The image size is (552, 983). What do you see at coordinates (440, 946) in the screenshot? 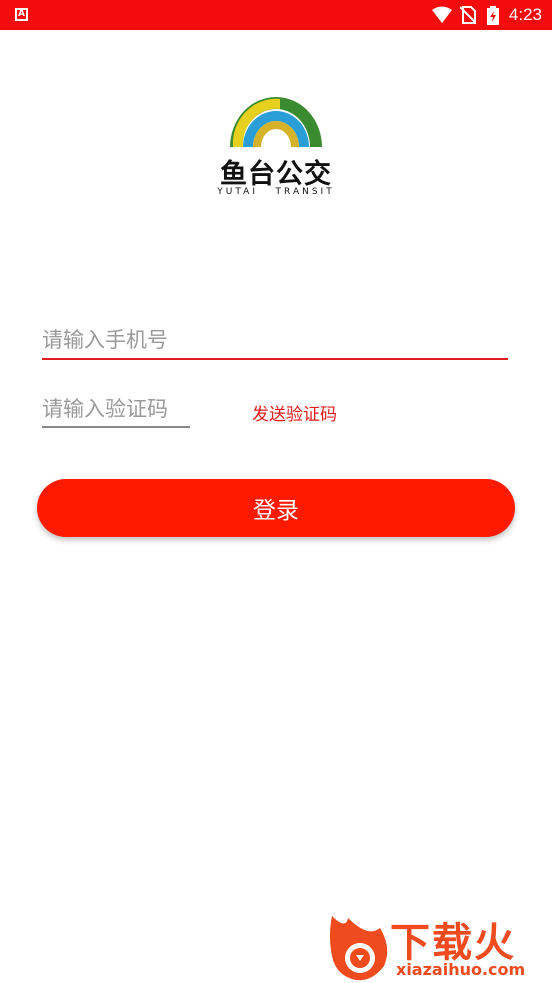
I see `watermark: 下载火 xiazaihuo.com` at bounding box center [440, 946].